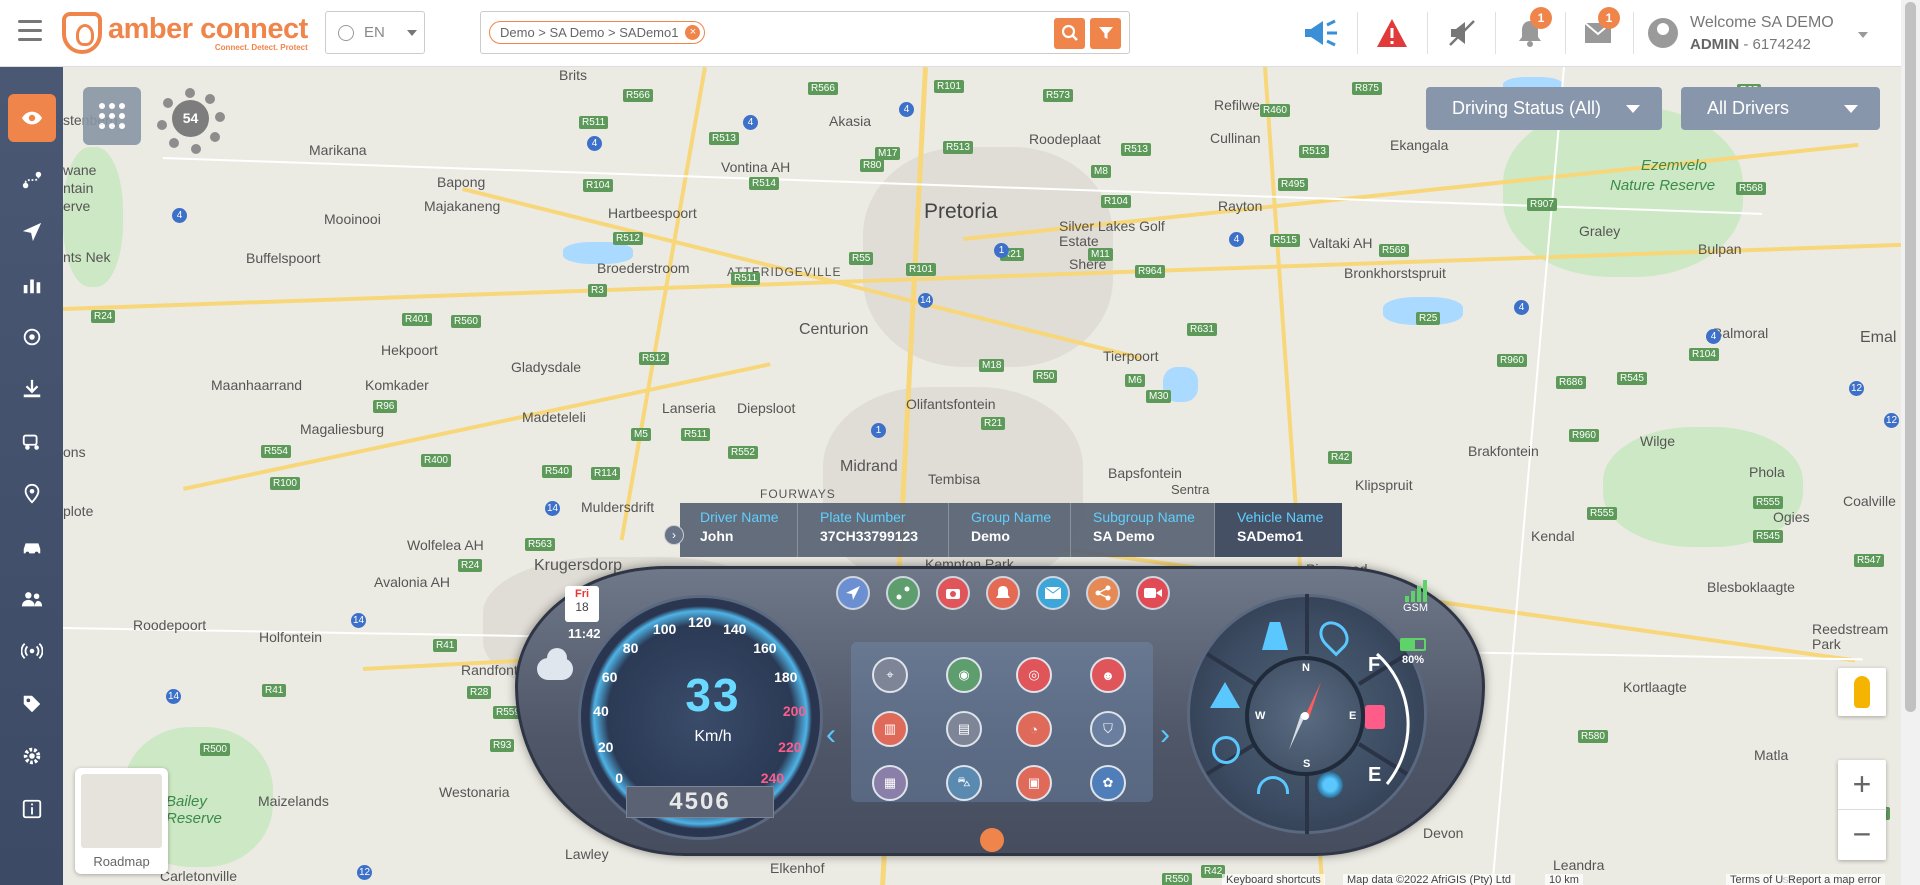 The height and width of the screenshot is (885, 1920). I want to click on report-error-link: Report a map error, so click(1834, 879).